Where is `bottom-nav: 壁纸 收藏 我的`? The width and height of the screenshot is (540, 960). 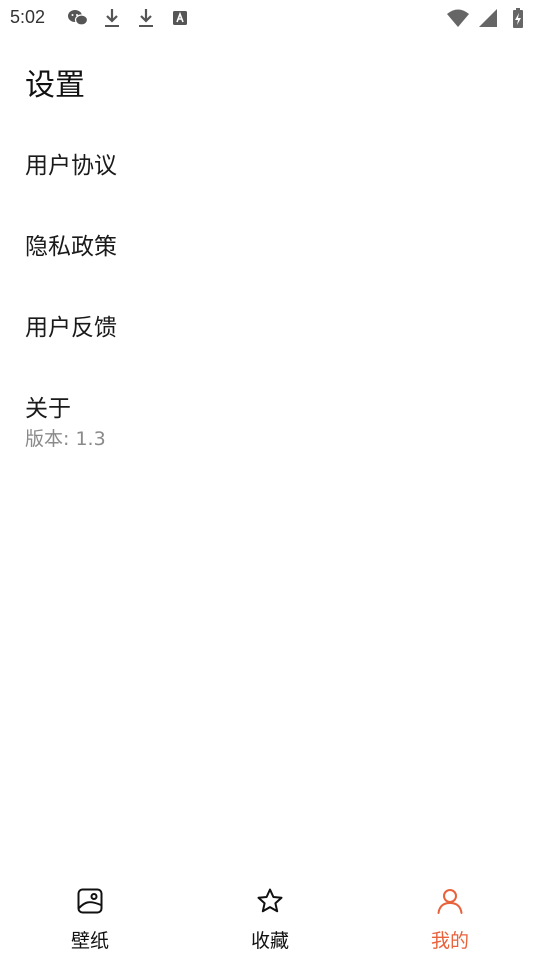 bottom-nav: 壁纸 收藏 我的 is located at coordinates (270, 918).